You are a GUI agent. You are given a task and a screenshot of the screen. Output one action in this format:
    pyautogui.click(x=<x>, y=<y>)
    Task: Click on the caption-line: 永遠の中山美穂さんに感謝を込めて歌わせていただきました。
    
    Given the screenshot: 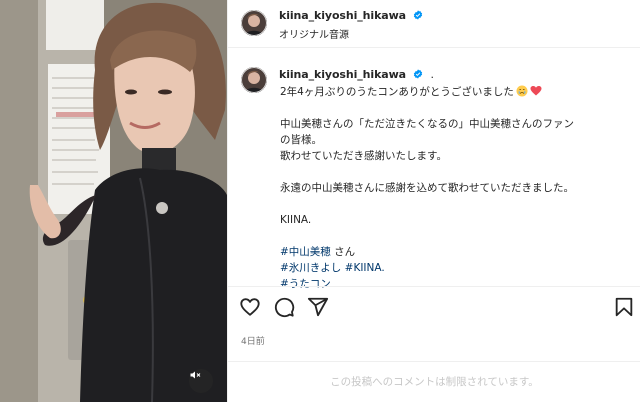 What is the action you would take?
    pyautogui.click(x=427, y=188)
    